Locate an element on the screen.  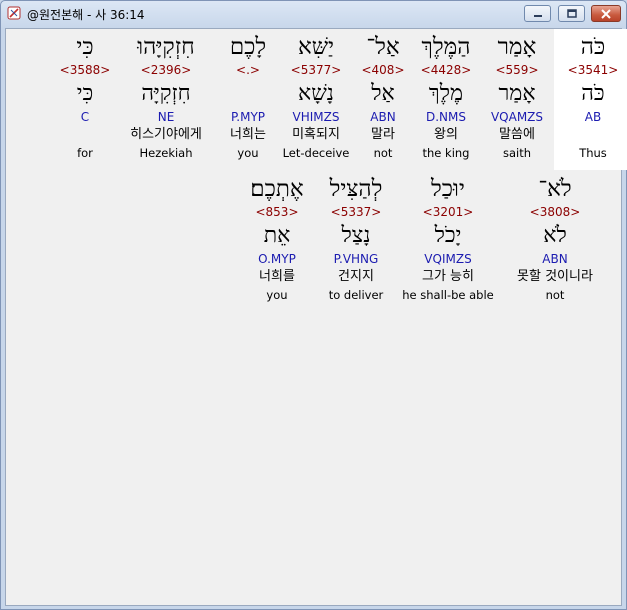
morphology-code: VQAMZS is located at coordinates (517, 117).